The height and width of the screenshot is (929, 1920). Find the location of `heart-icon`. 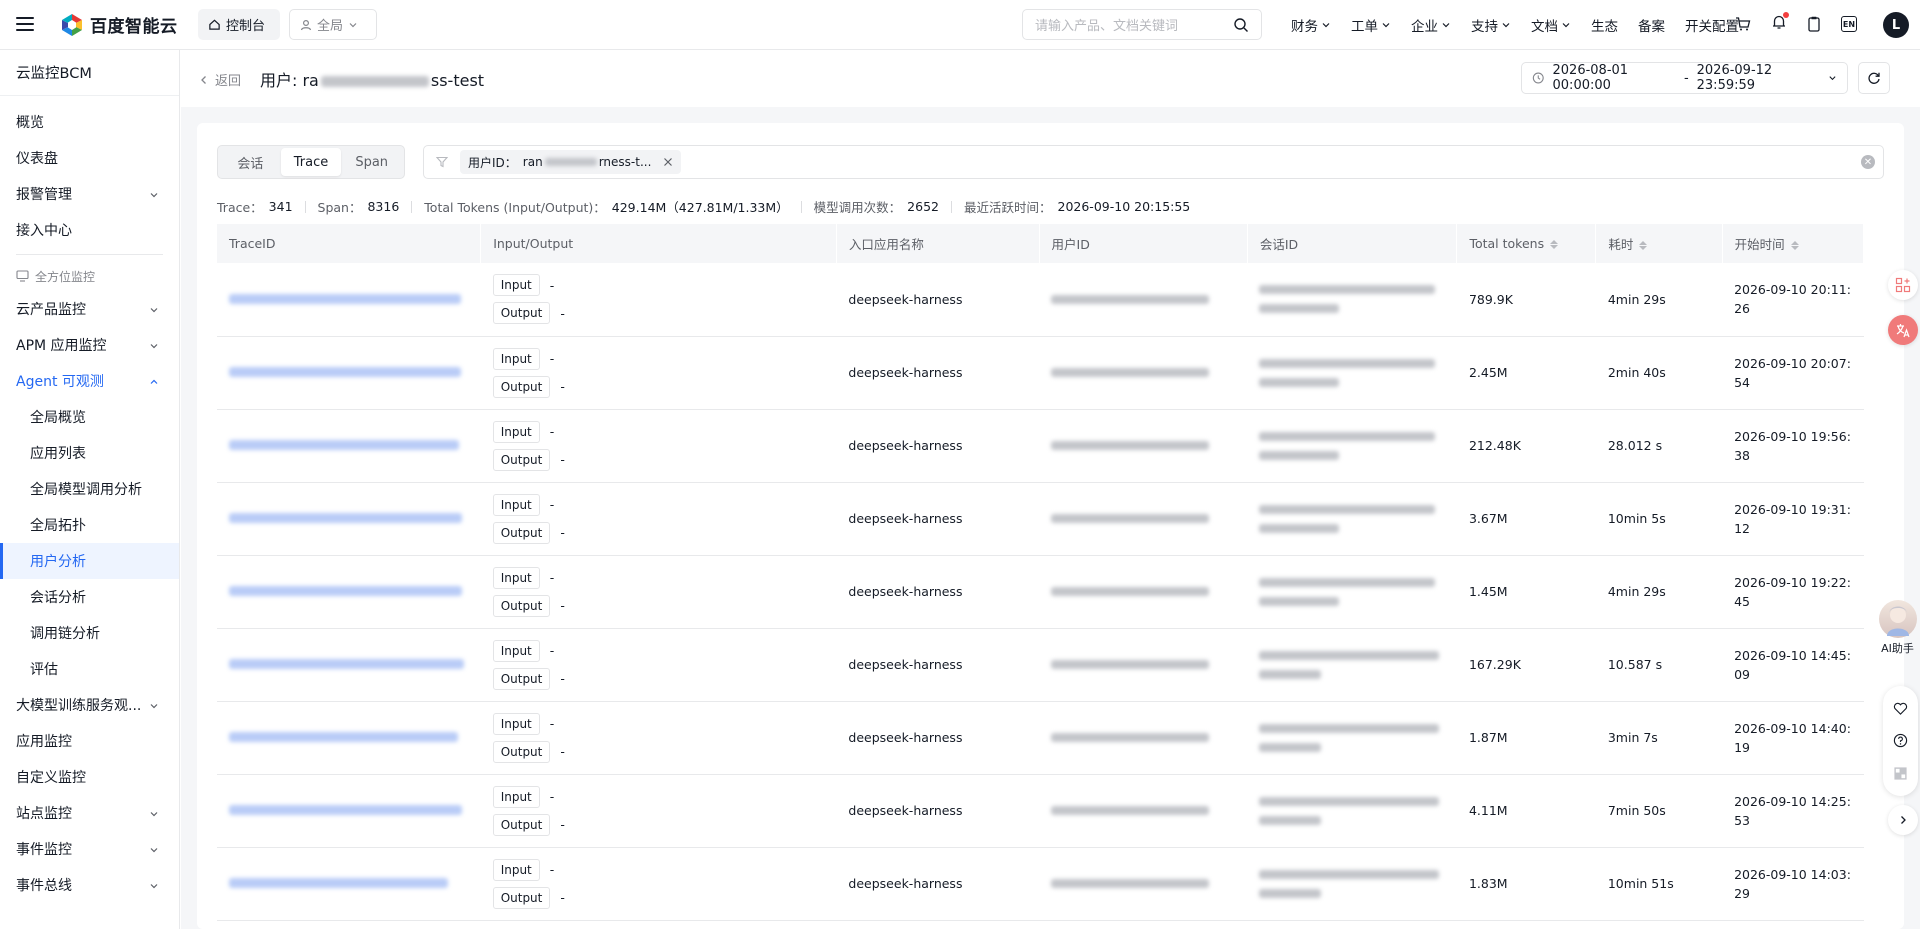

heart-icon is located at coordinates (1900, 708).